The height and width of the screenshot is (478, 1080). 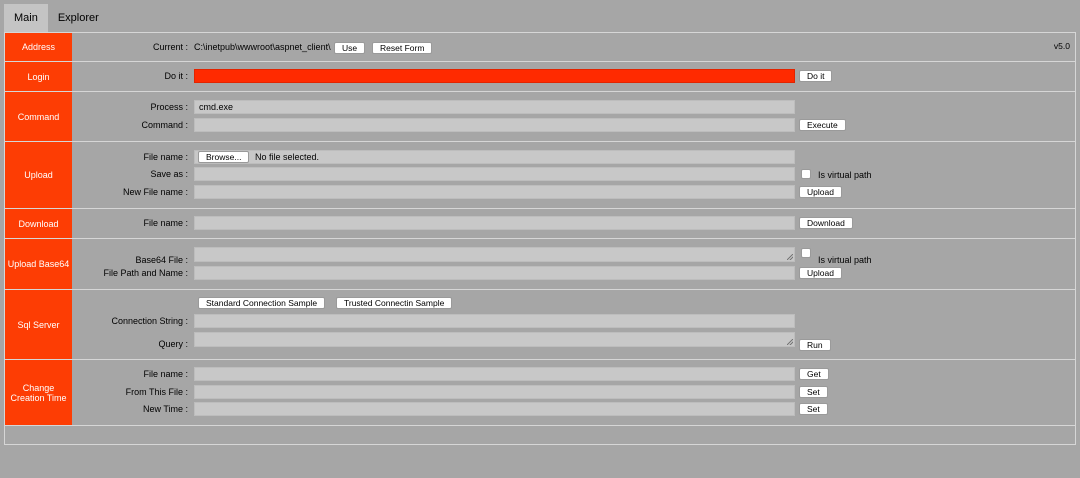 I want to click on command-input, so click(x=494, y=125).